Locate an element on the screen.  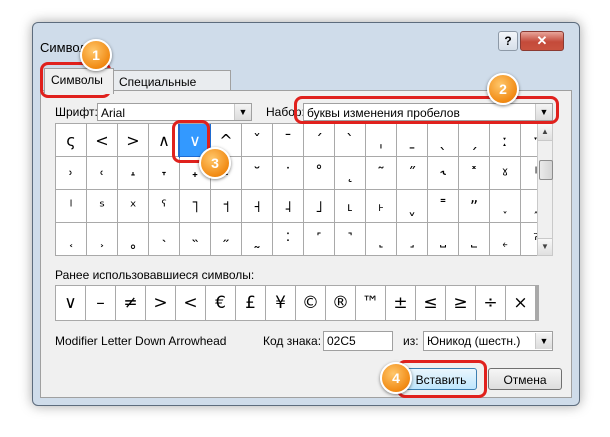
highlight-ring-subset is located at coordinates (426, 110).